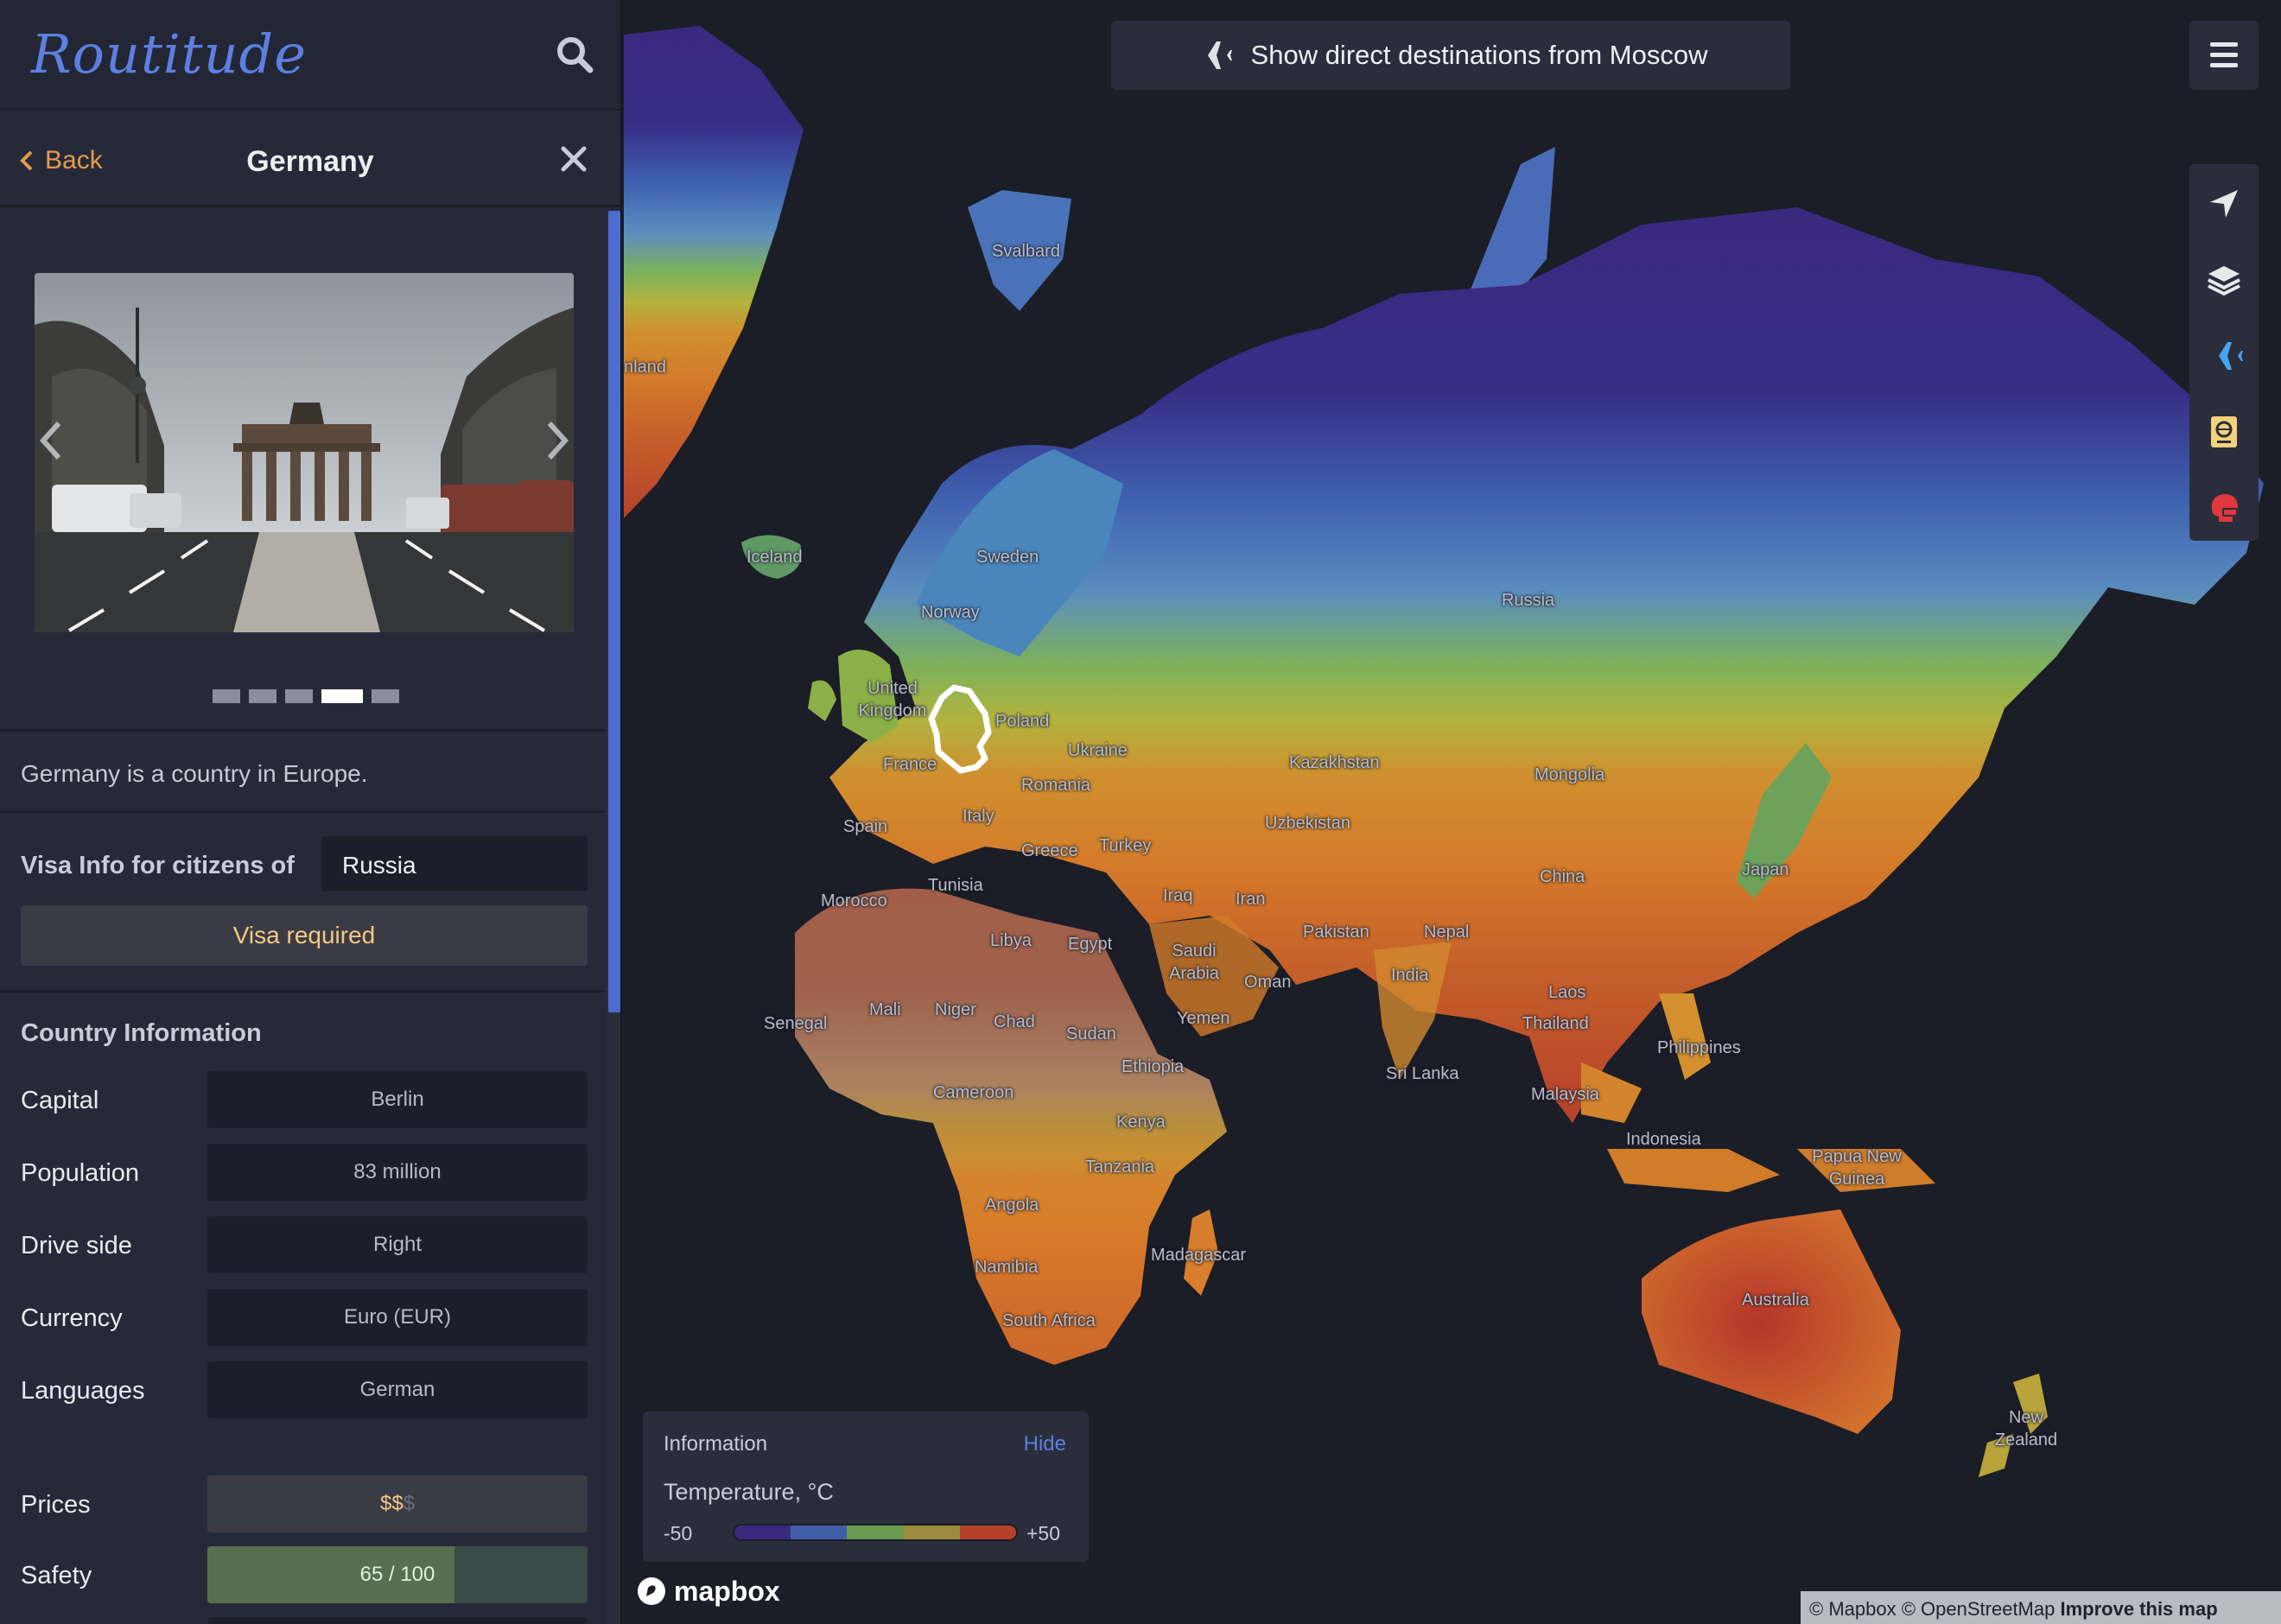  I want to click on scrollbar-thumb, so click(614, 611).